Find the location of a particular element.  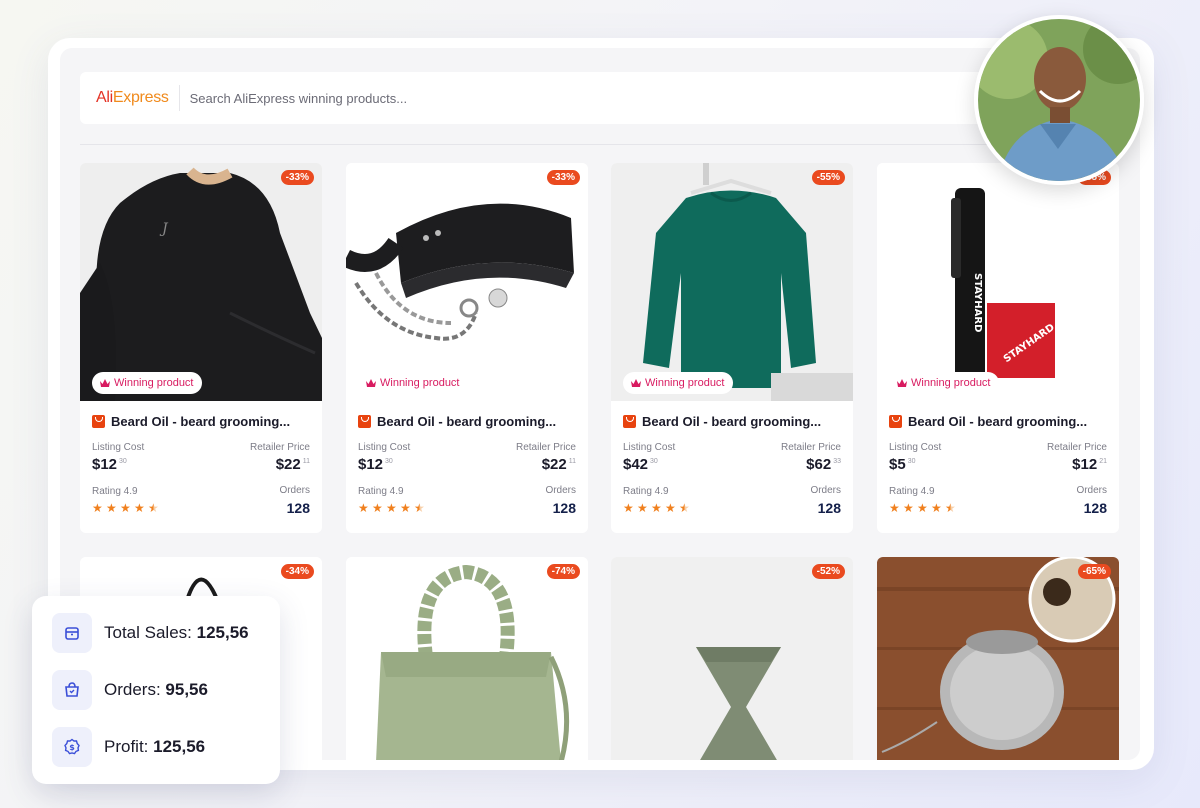

dollar-badge-icon: $ is located at coordinates (72, 747).